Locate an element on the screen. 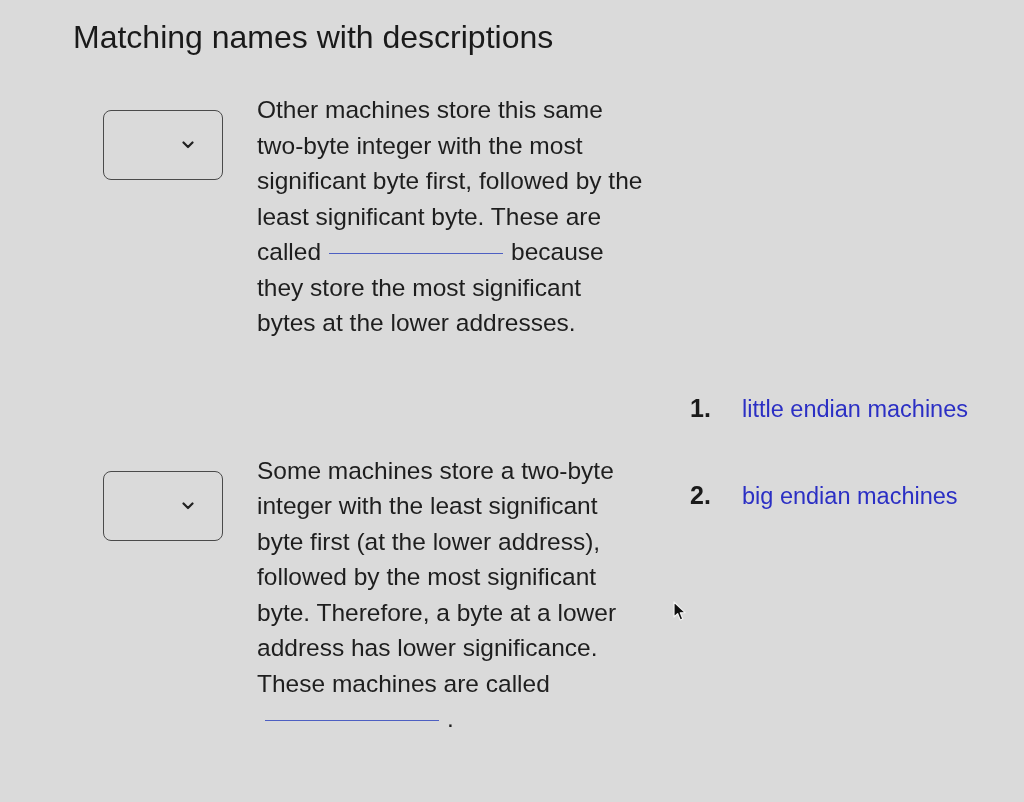  question-text: Other machines store this same two-byte integer with the most significant byte first, followed by the least significant byte. These are called because they store the most significant bytes at the lower addresses. is located at coordinates (450, 216).